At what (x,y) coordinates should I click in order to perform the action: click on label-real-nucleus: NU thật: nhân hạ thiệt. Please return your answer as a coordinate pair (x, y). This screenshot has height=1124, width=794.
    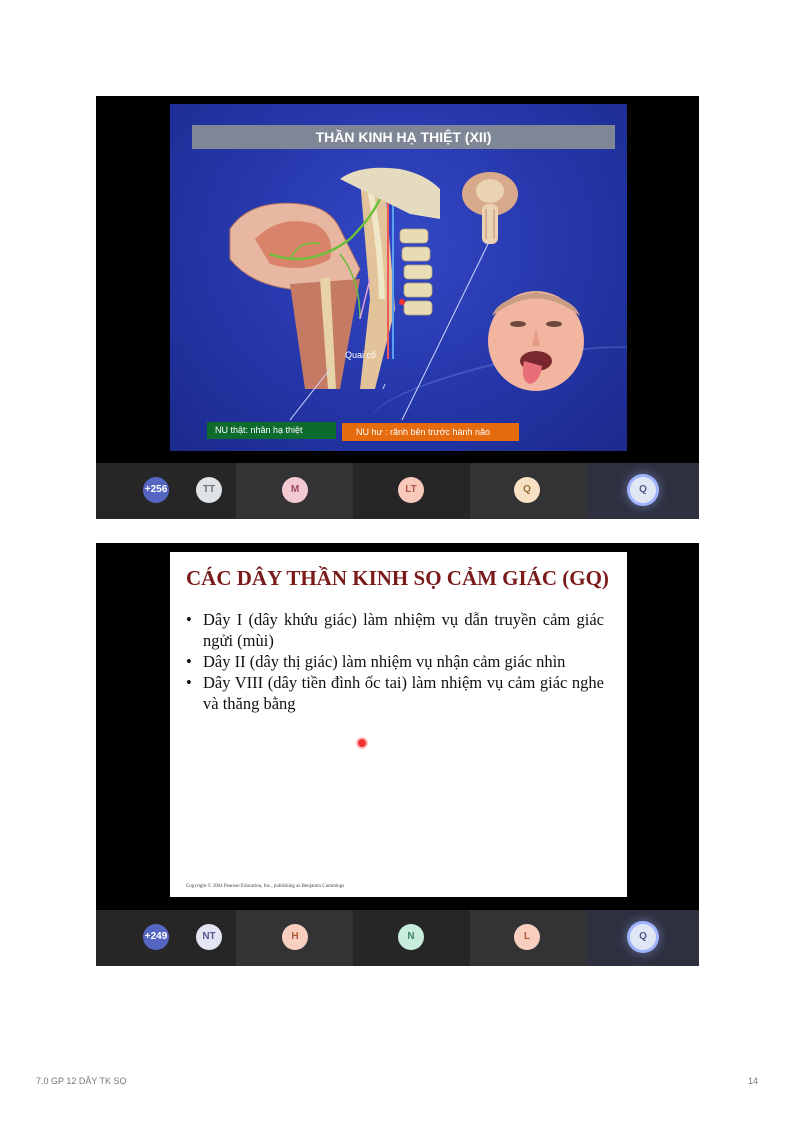
    Looking at the image, I should click on (271, 430).